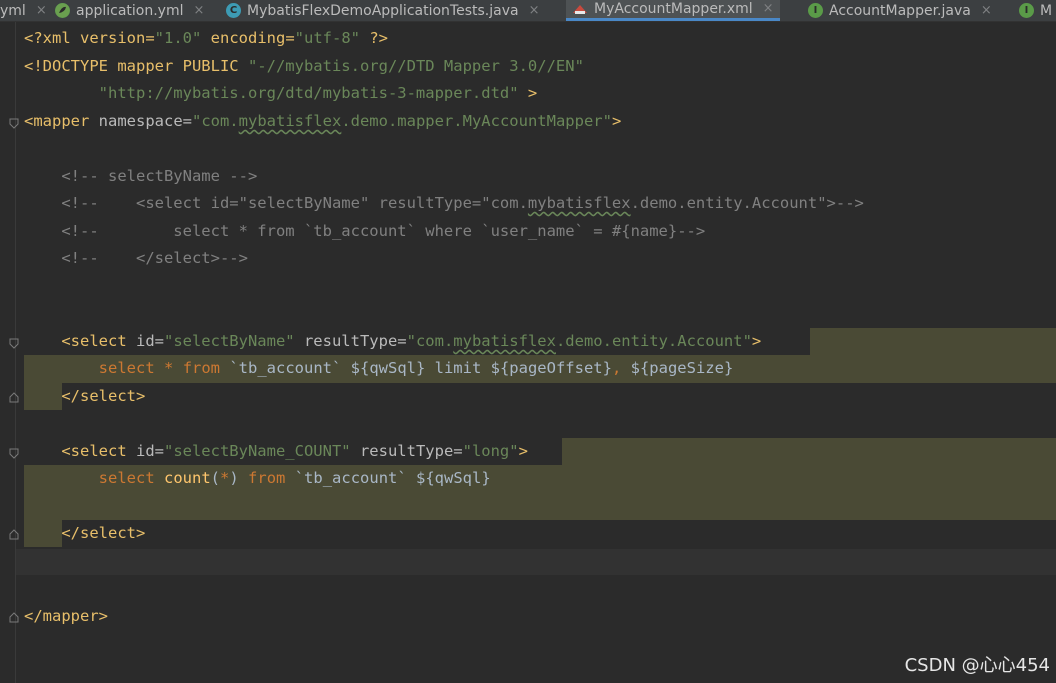 This screenshot has height=683, width=1056. What do you see at coordinates (580, 9) in the screenshot?
I see `xml-file-icon` at bounding box center [580, 9].